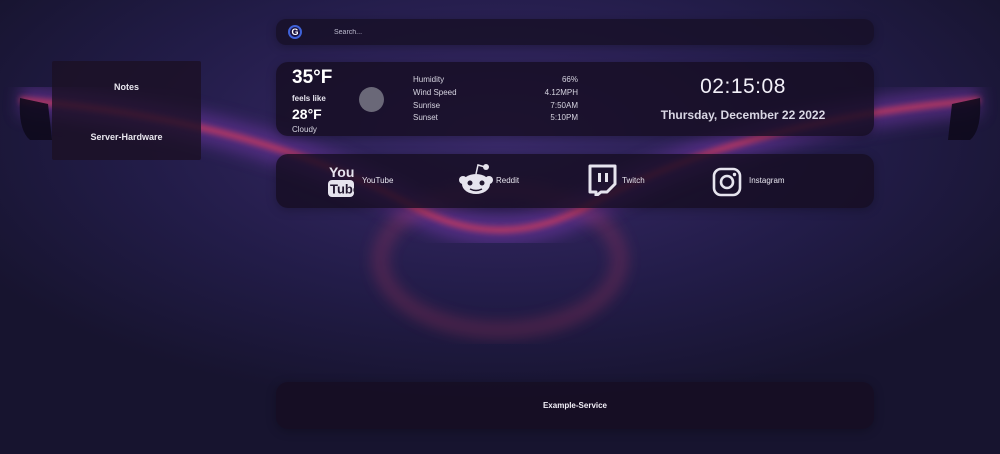 Image resolution: width=1000 pixels, height=454 pixels. Describe the element at coordinates (307, 114) in the screenshot. I see `feels-like-value: 28°F` at that location.